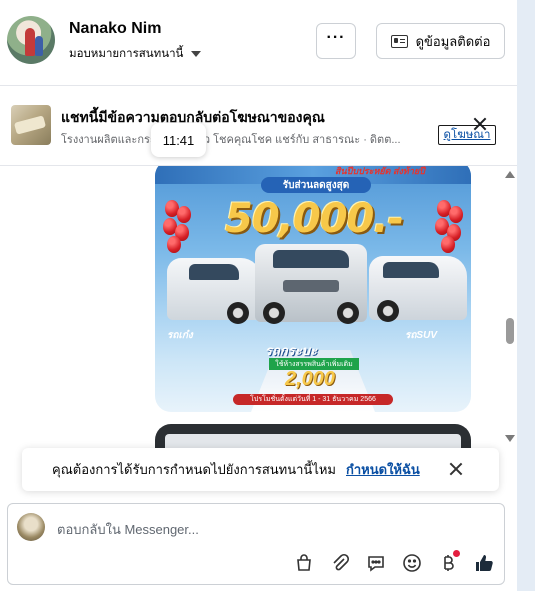 This screenshot has height=591, width=535. I want to click on assign-dropdown-label: มอบหมายการสนทนานี้, so click(126, 54).